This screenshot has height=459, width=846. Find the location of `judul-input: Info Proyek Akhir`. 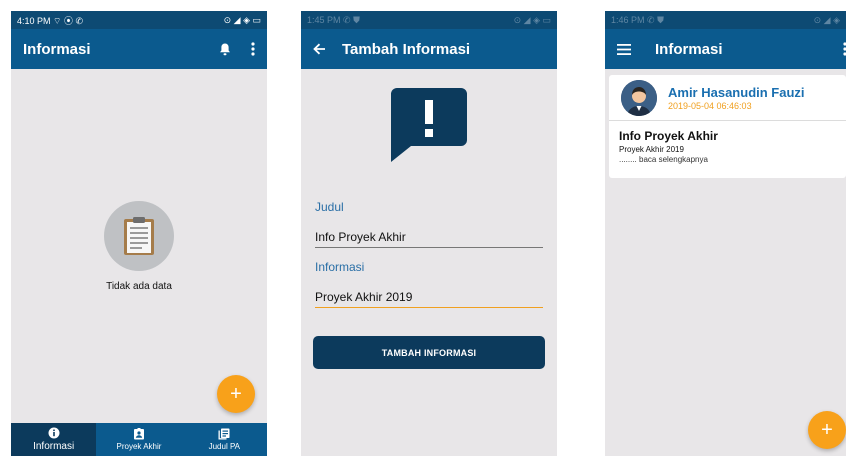

judul-input: Info Proyek Akhir is located at coordinates (429, 239).